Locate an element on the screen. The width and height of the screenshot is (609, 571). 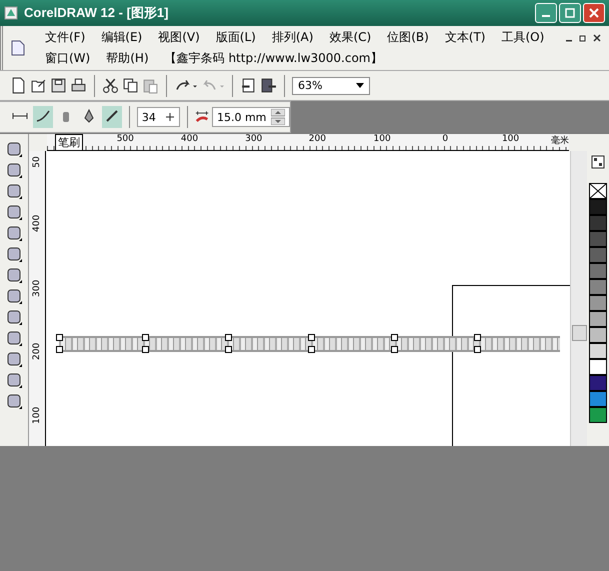
caret-icon is located at coordinates (360, 85).